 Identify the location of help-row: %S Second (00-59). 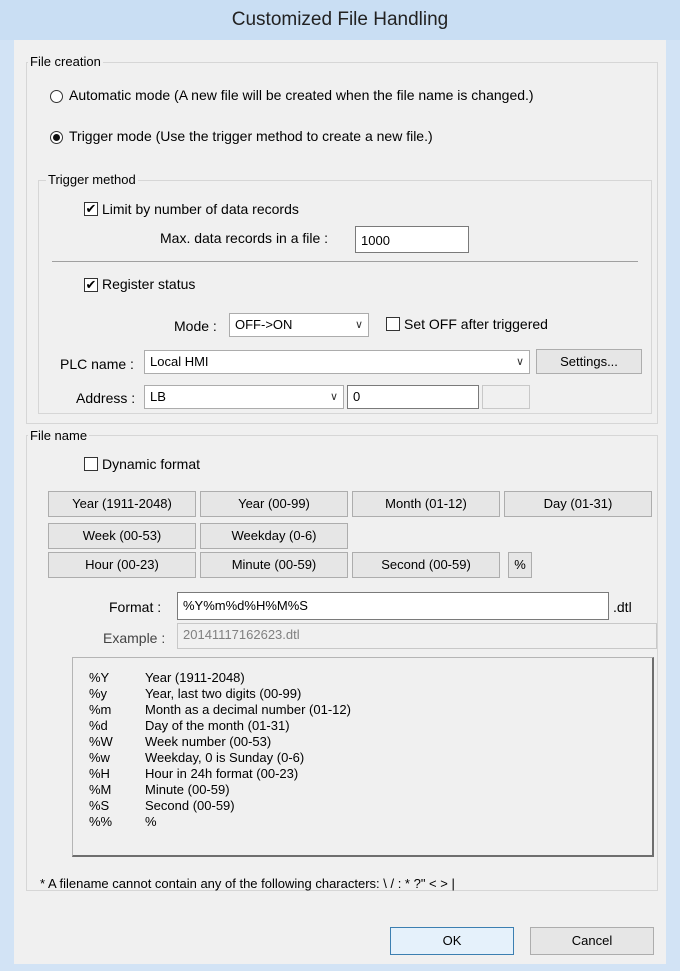
(162, 805).